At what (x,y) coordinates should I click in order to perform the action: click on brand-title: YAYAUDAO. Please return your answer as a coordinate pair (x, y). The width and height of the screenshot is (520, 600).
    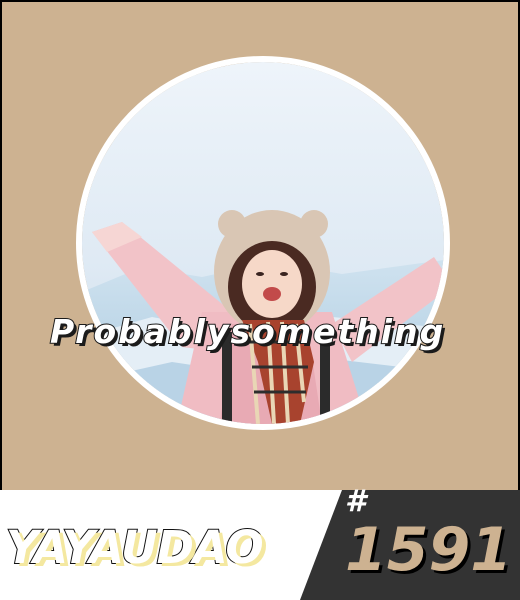
    Looking at the image, I should click on (135, 547).